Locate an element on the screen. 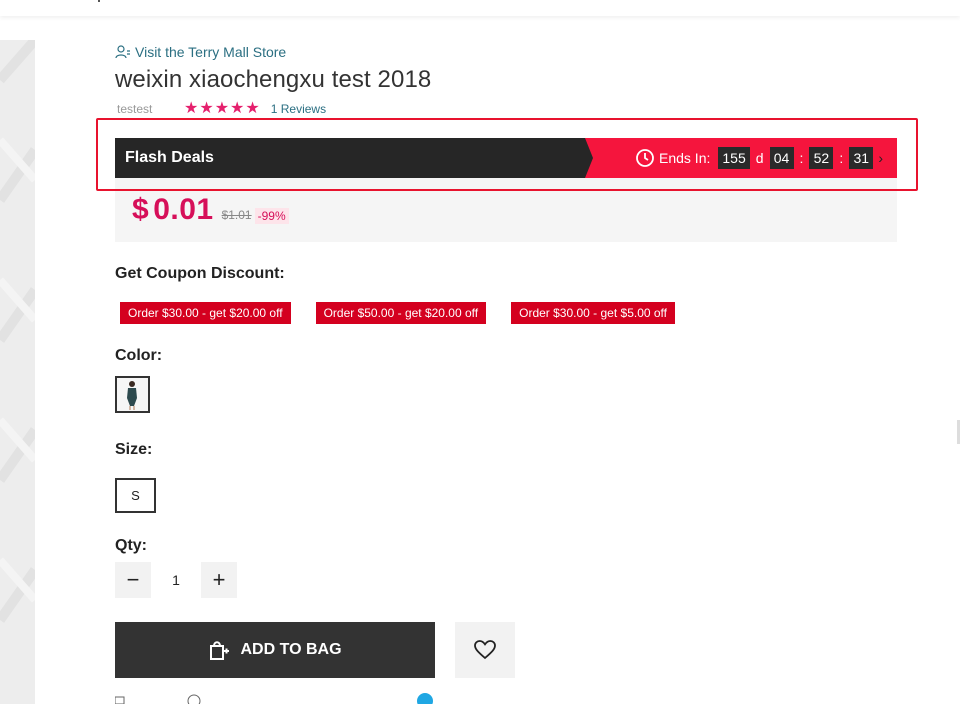  size-option-s: S is located at coordinates (135, 495).